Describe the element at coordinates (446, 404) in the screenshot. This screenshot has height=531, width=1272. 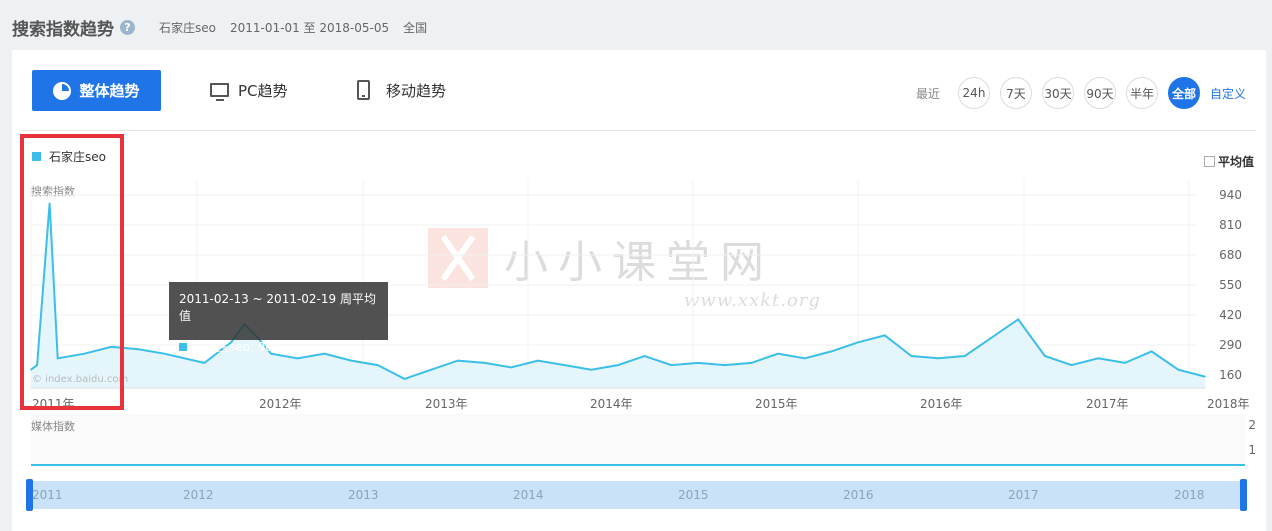
I see `x-tick-label: 2013年` at that location.